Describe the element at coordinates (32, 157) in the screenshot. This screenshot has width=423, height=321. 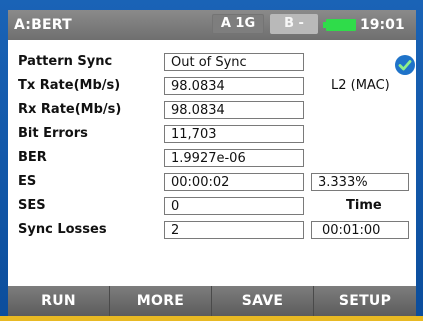
I see `label-ber: BER` at that location.